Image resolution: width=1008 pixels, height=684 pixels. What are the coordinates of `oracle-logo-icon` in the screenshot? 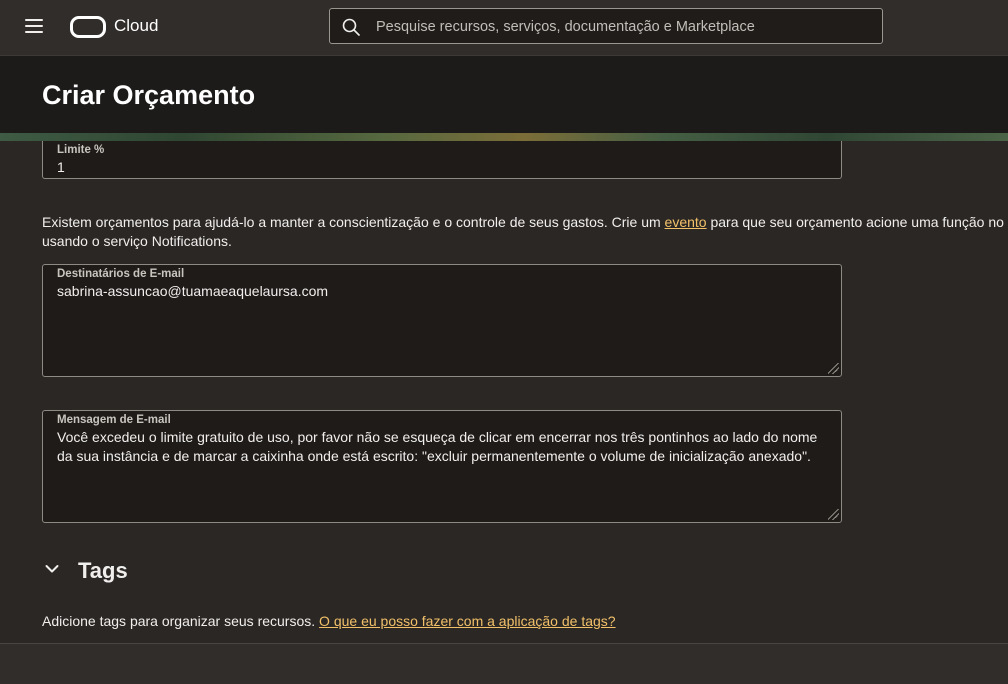 It's located at (88, 27).